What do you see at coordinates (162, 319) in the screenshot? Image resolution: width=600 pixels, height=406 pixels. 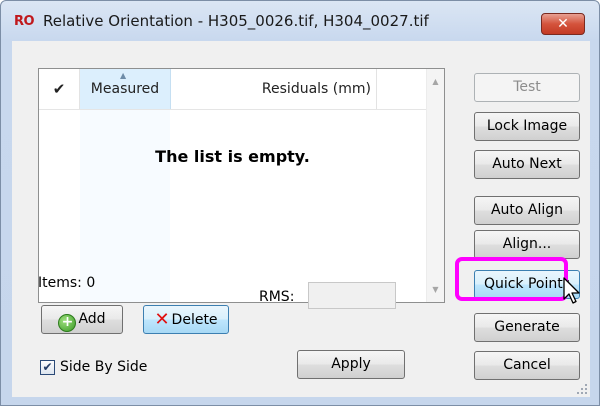 I see `delete-icon: ✕` at bounding box center [162, 319].